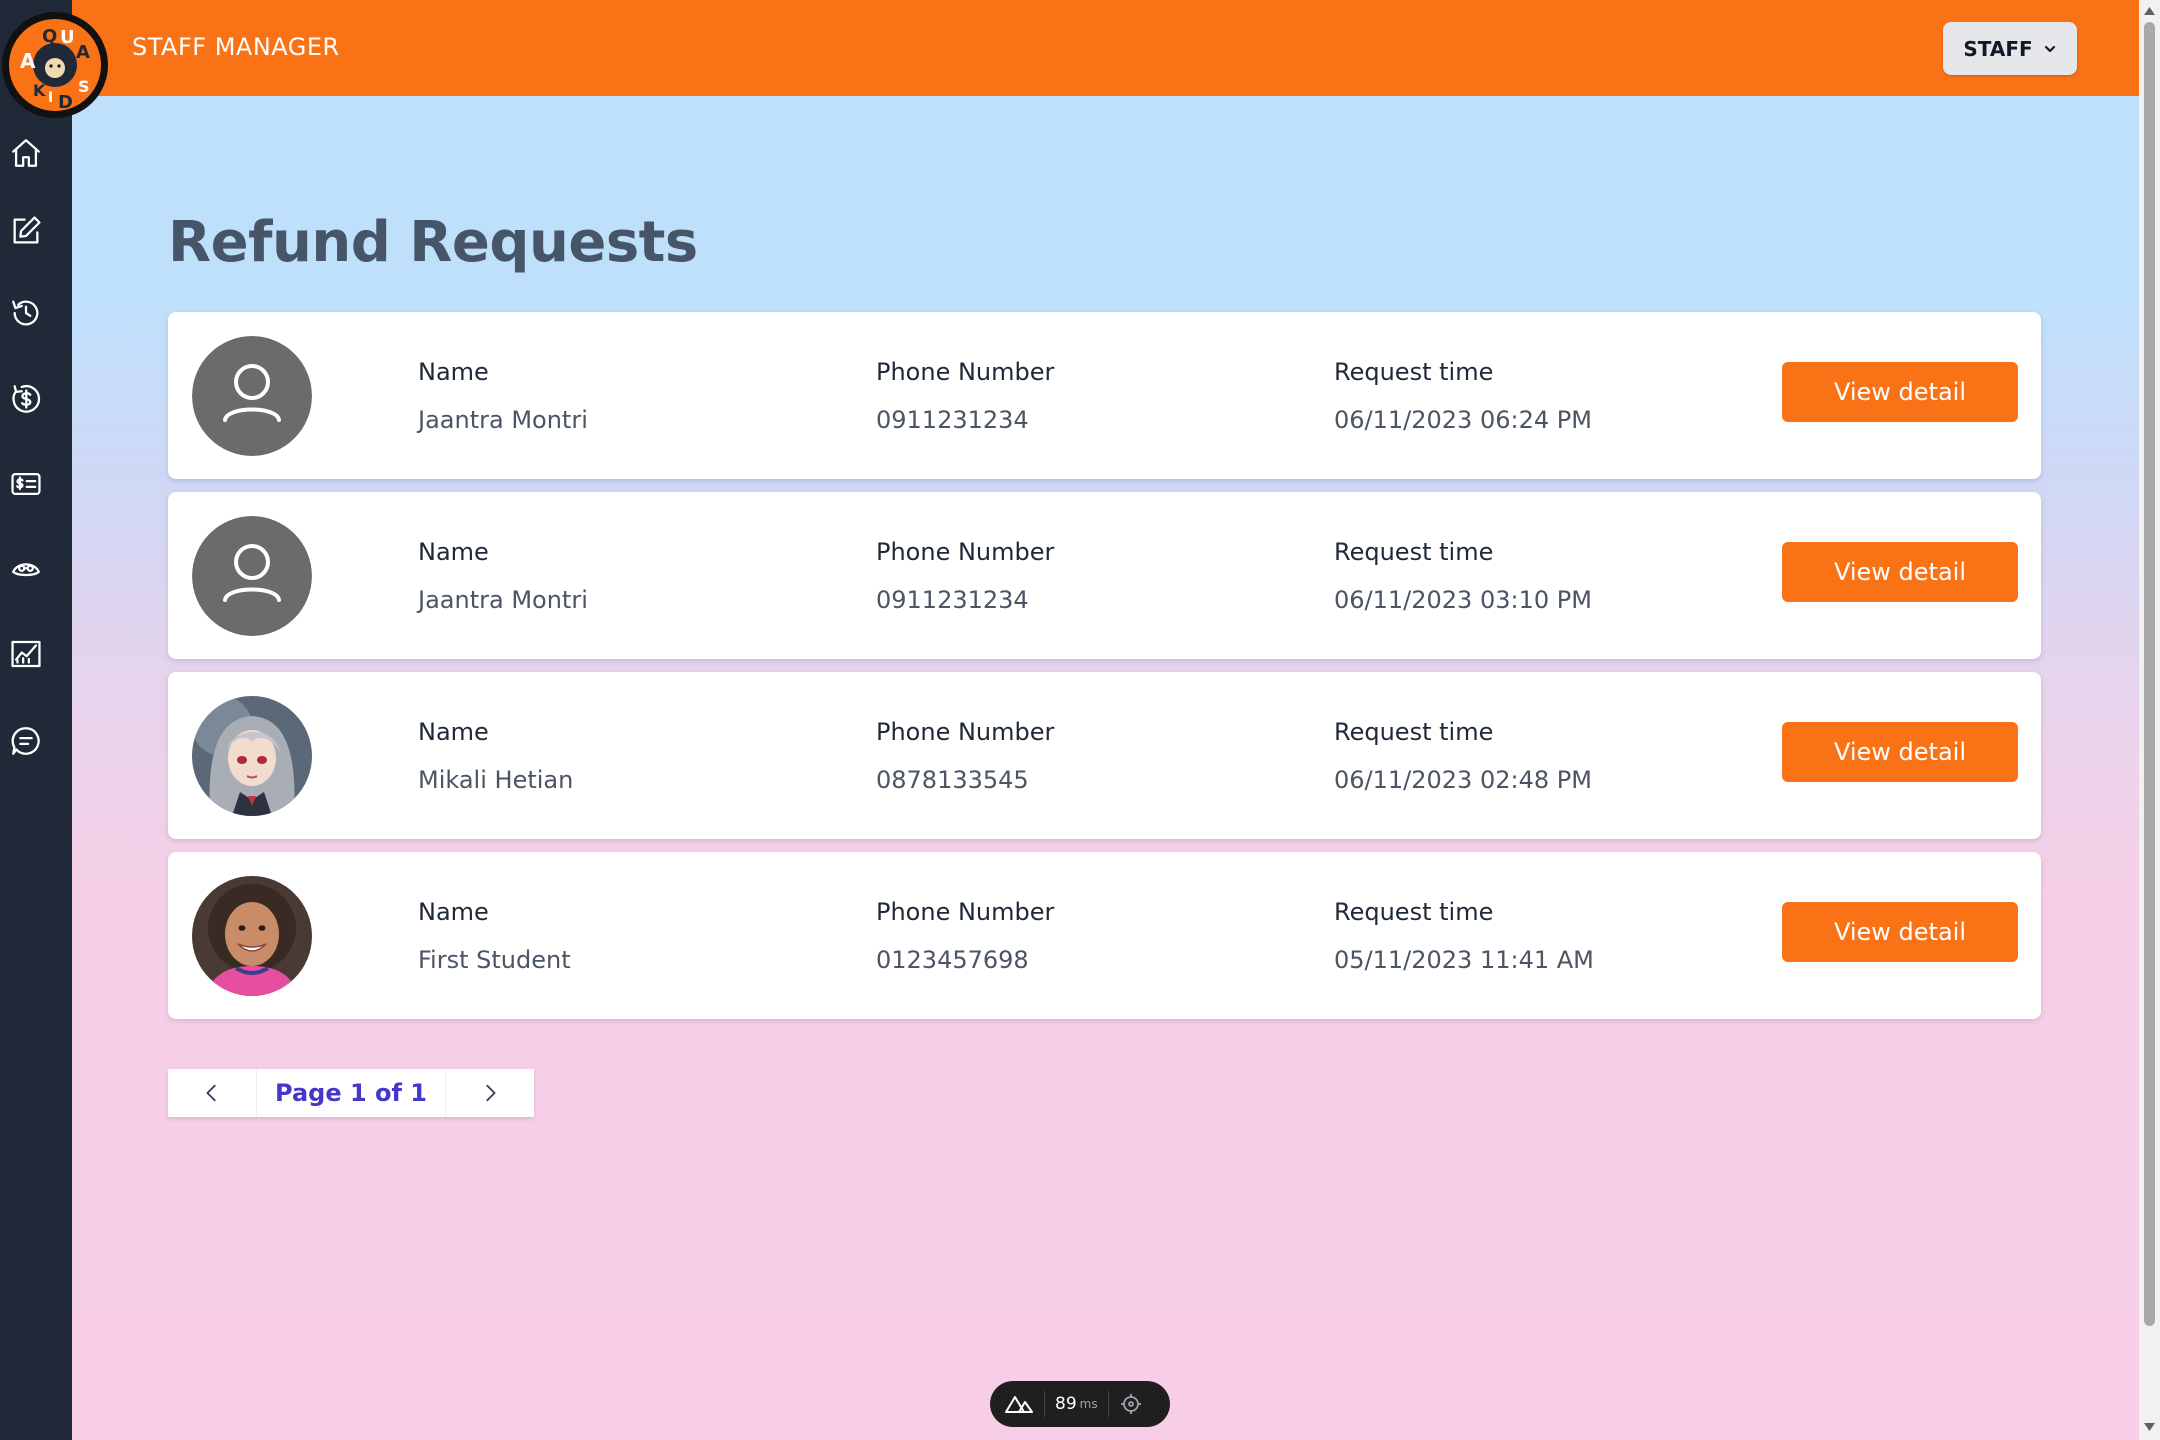  What do you see at coordinates (2149, 1427) in the screenshot?
I see `scroll-down-arrow-icon` at bounding box center [2149, 1427].